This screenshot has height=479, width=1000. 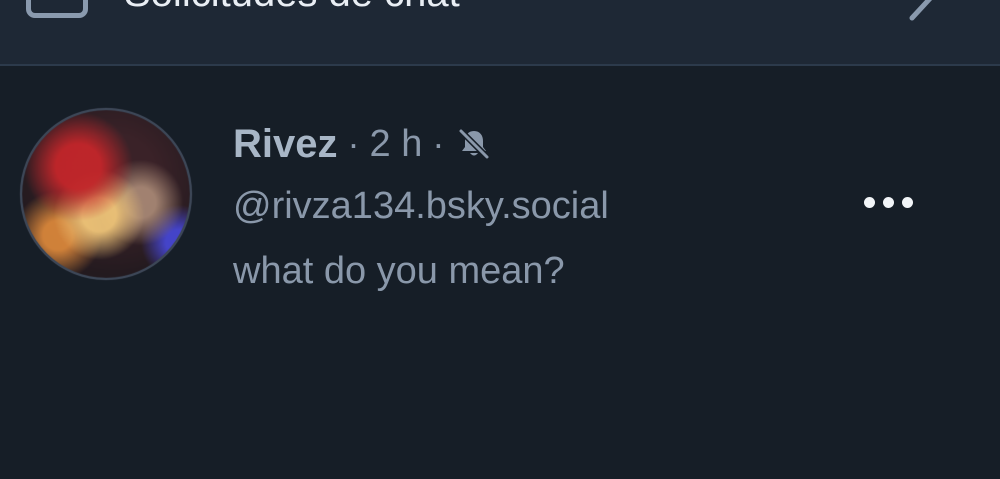 What do you see at coordinates (474, 144) in the screenshot?
I see `bell-slash-icon` at bounding box center [474, 144].